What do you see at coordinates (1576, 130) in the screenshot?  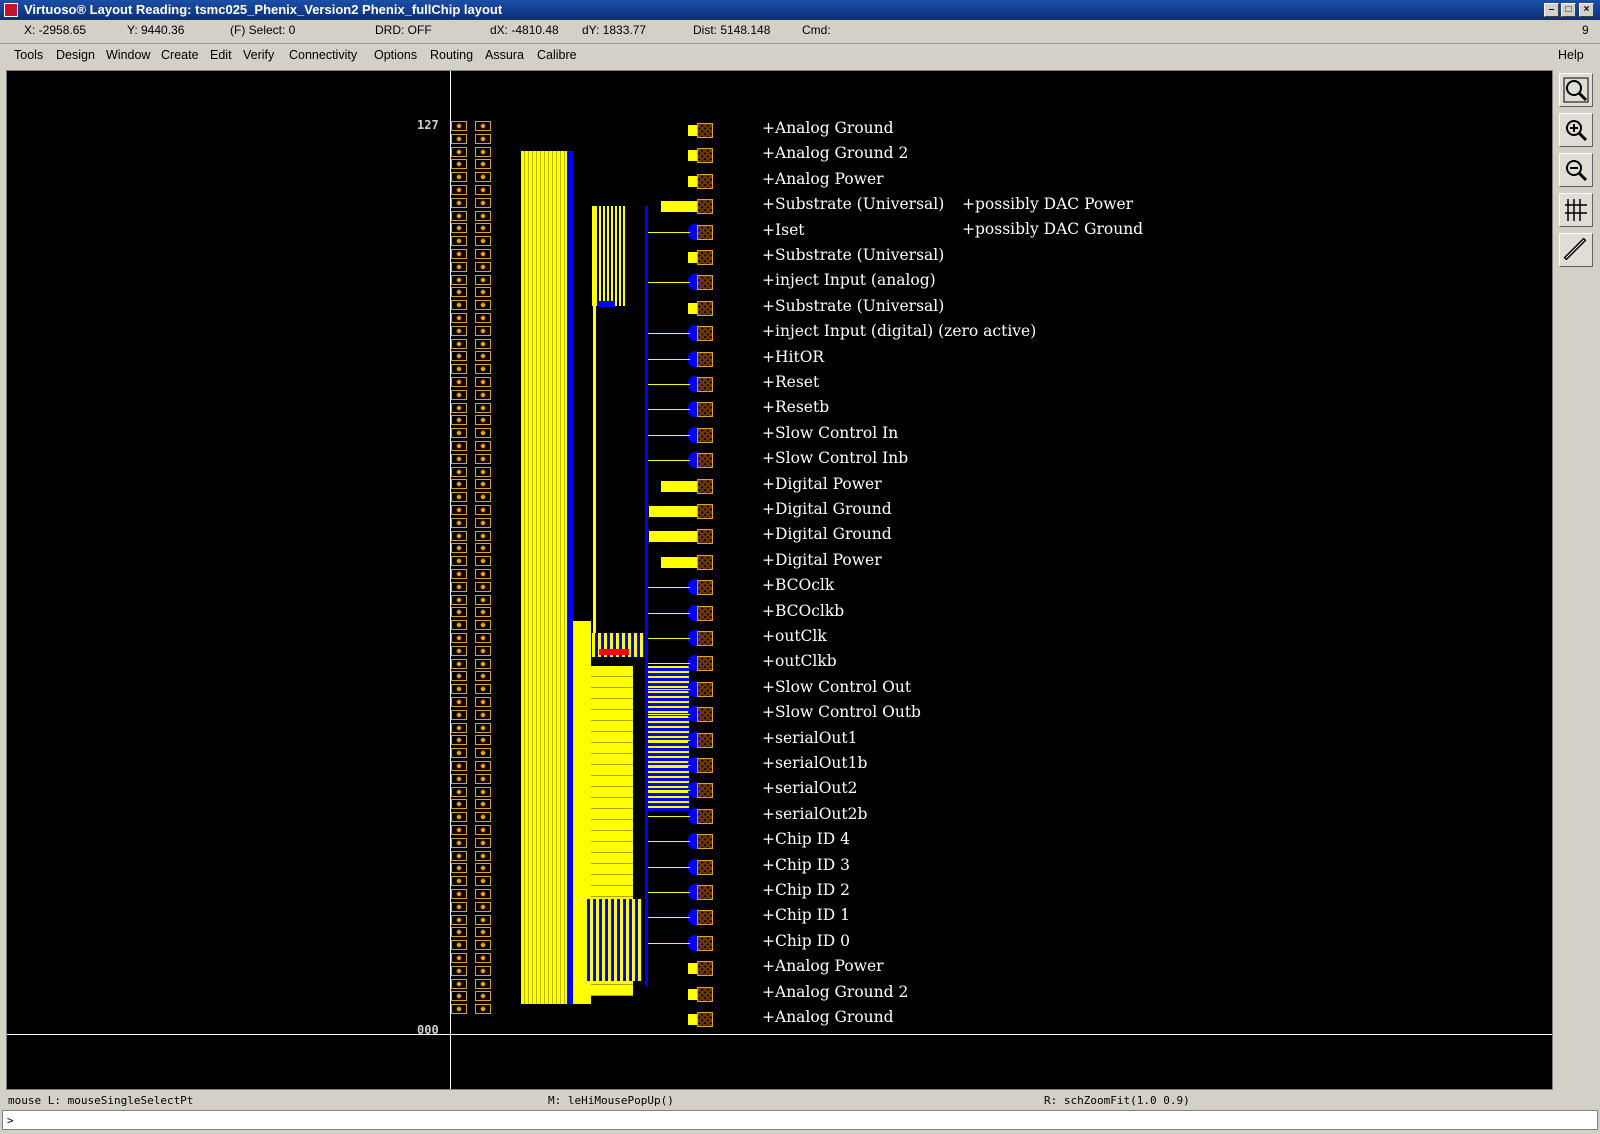 I see `zoom-in-button` at bounding box center [1576, 130].